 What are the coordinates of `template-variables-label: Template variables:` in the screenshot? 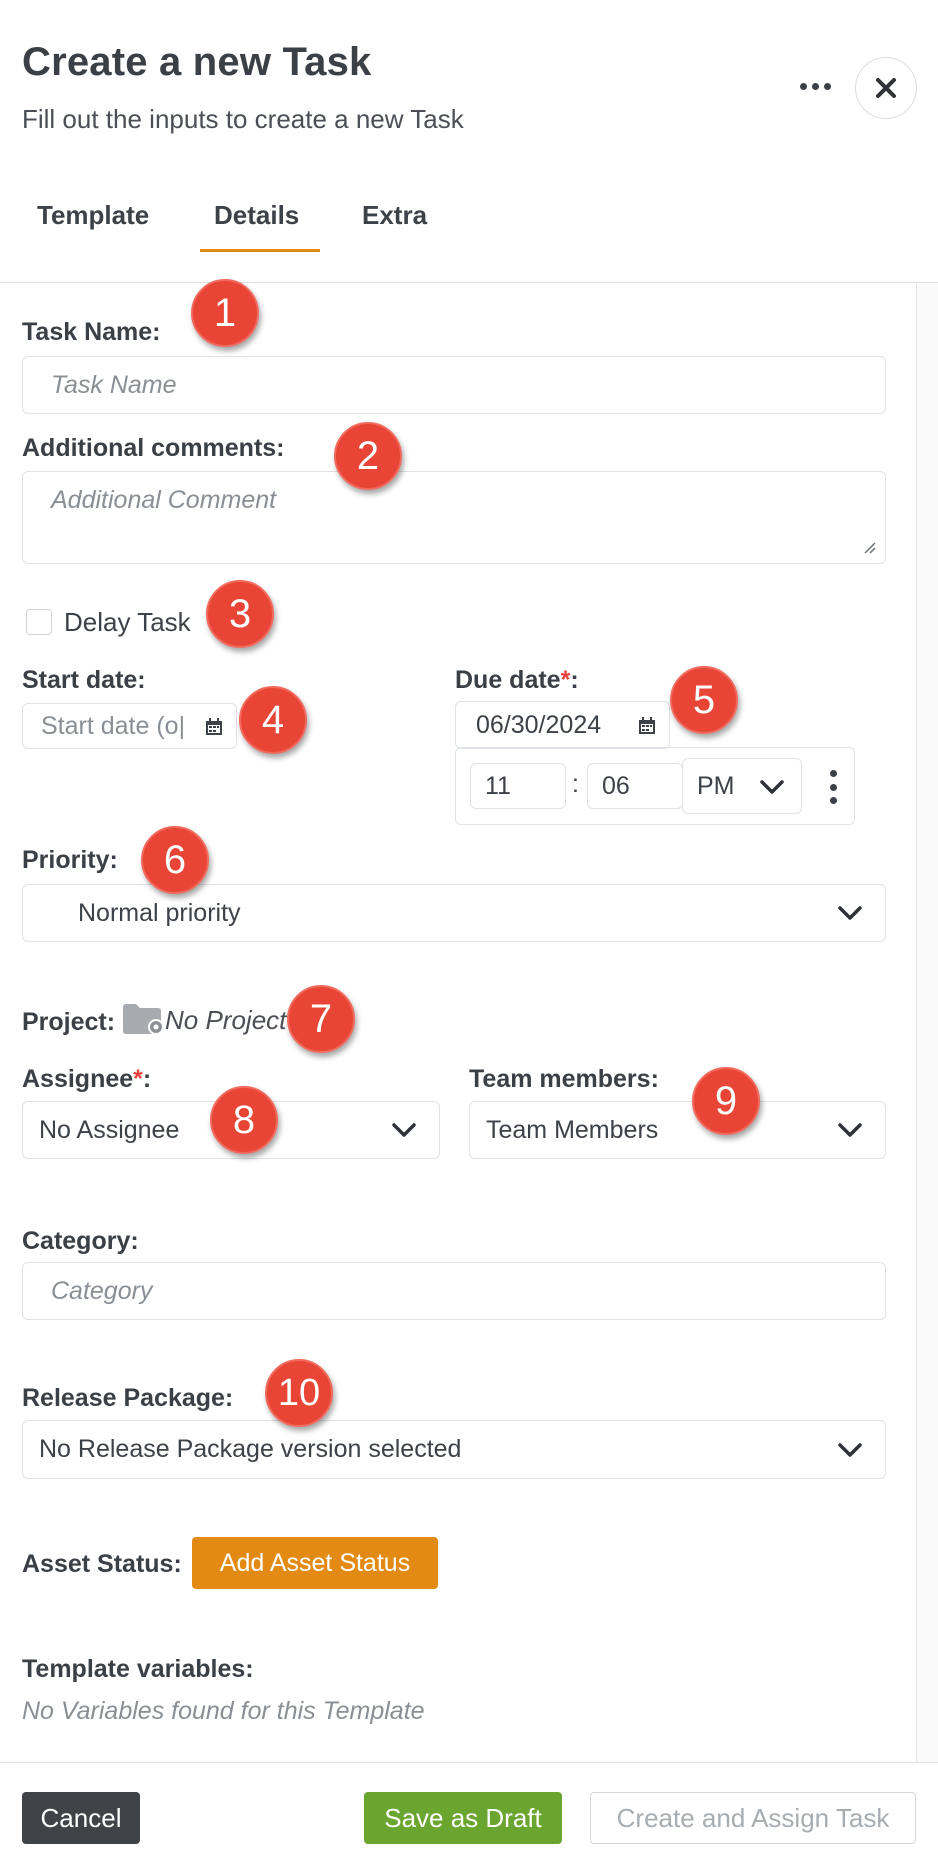 It's located at (138, 1669).